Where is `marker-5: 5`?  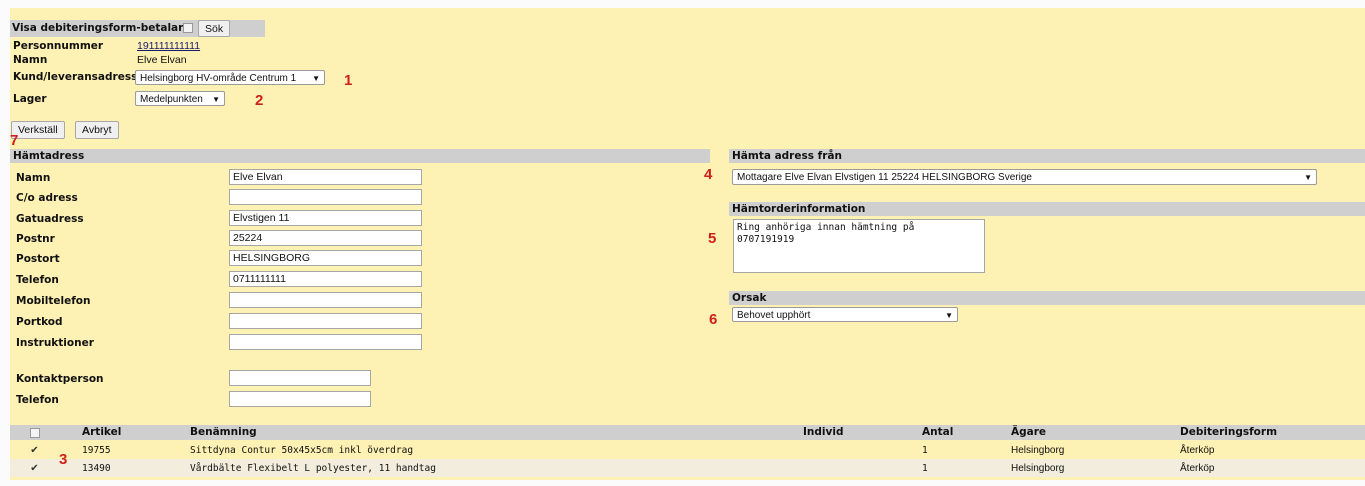
marker-5: 5 is located at coordinates (712, 238).